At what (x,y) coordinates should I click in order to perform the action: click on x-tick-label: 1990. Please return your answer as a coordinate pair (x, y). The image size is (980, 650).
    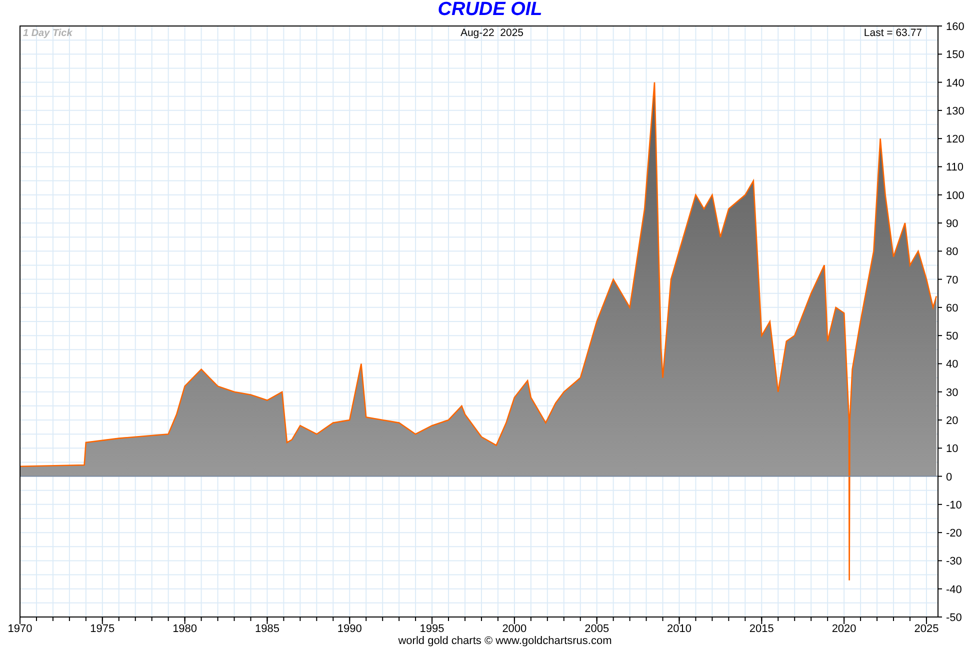
    Looking at the image, I should click on (349, 629).